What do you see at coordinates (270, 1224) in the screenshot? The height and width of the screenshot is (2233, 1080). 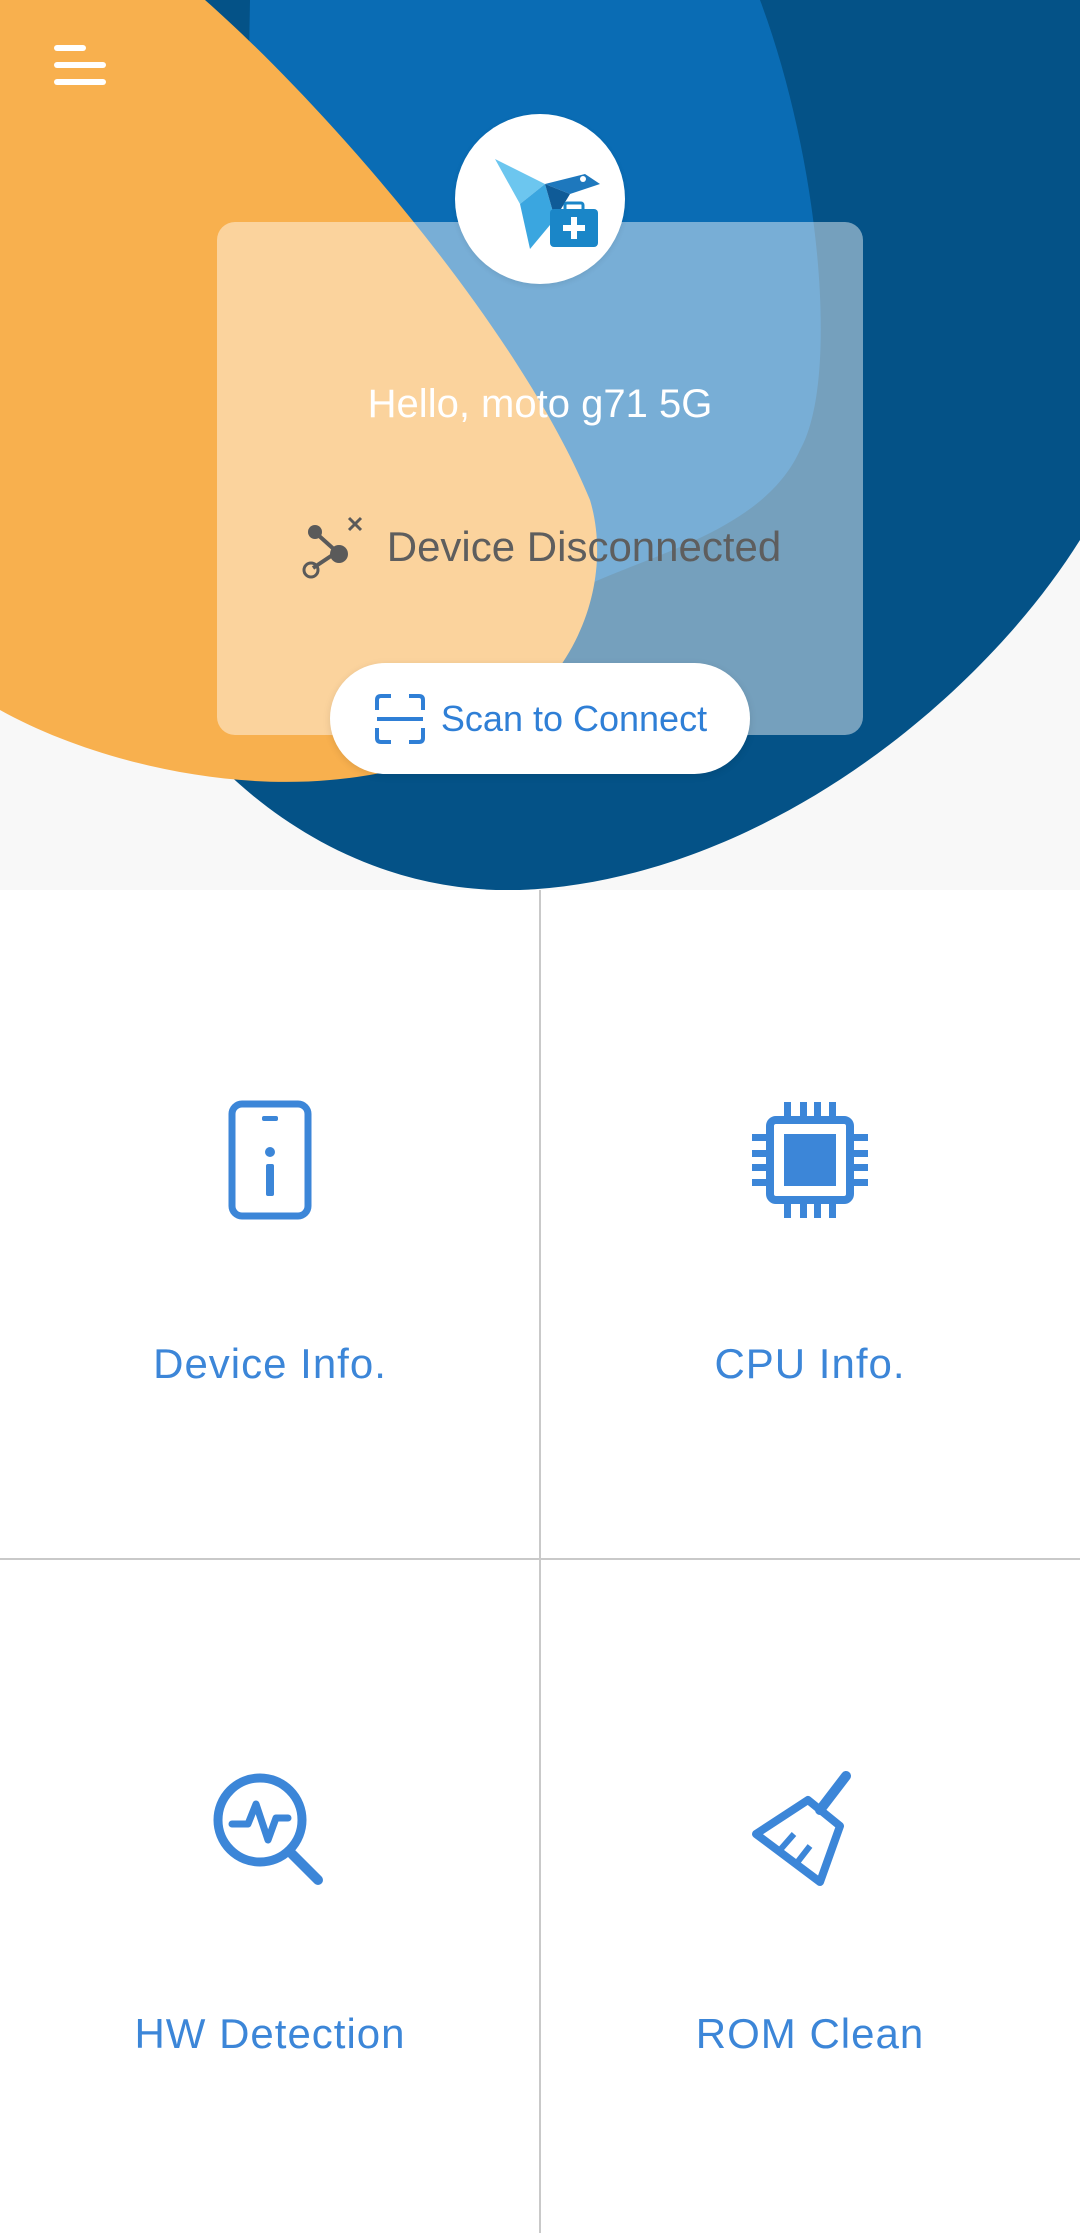 I see `tile-device-info: Device Info.` at bounding box center [270, 1224].